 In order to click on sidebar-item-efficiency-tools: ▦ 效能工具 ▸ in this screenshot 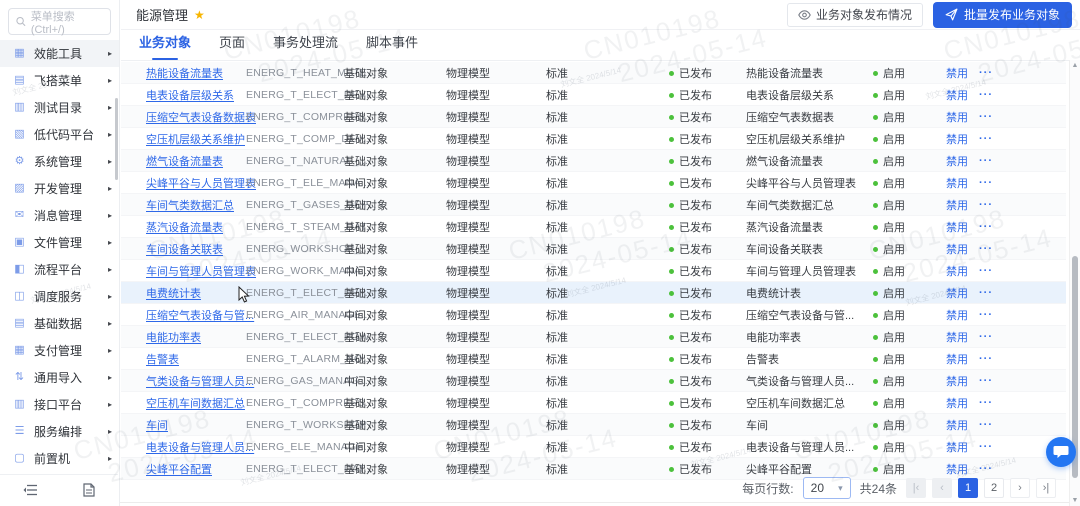, I will do `click(59, 53)`.